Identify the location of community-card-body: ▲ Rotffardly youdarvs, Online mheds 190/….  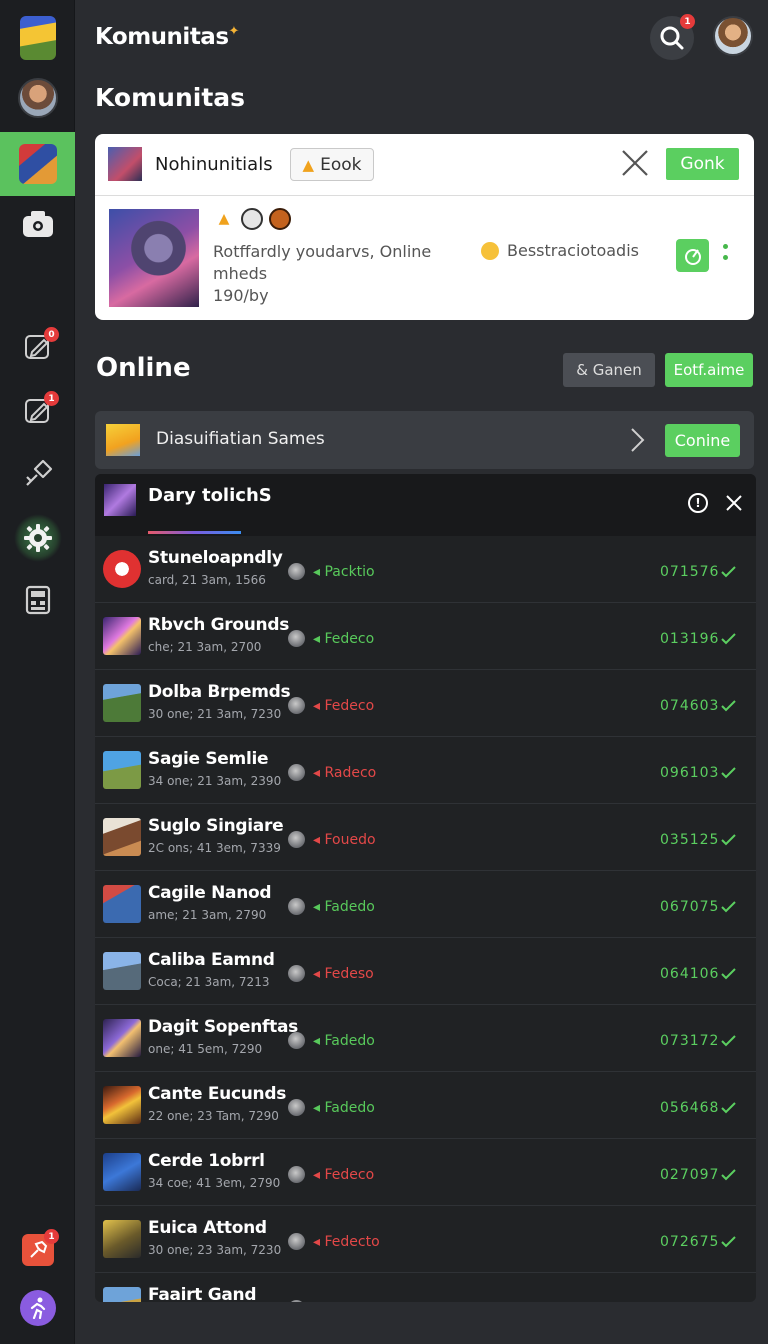
(424, 258).